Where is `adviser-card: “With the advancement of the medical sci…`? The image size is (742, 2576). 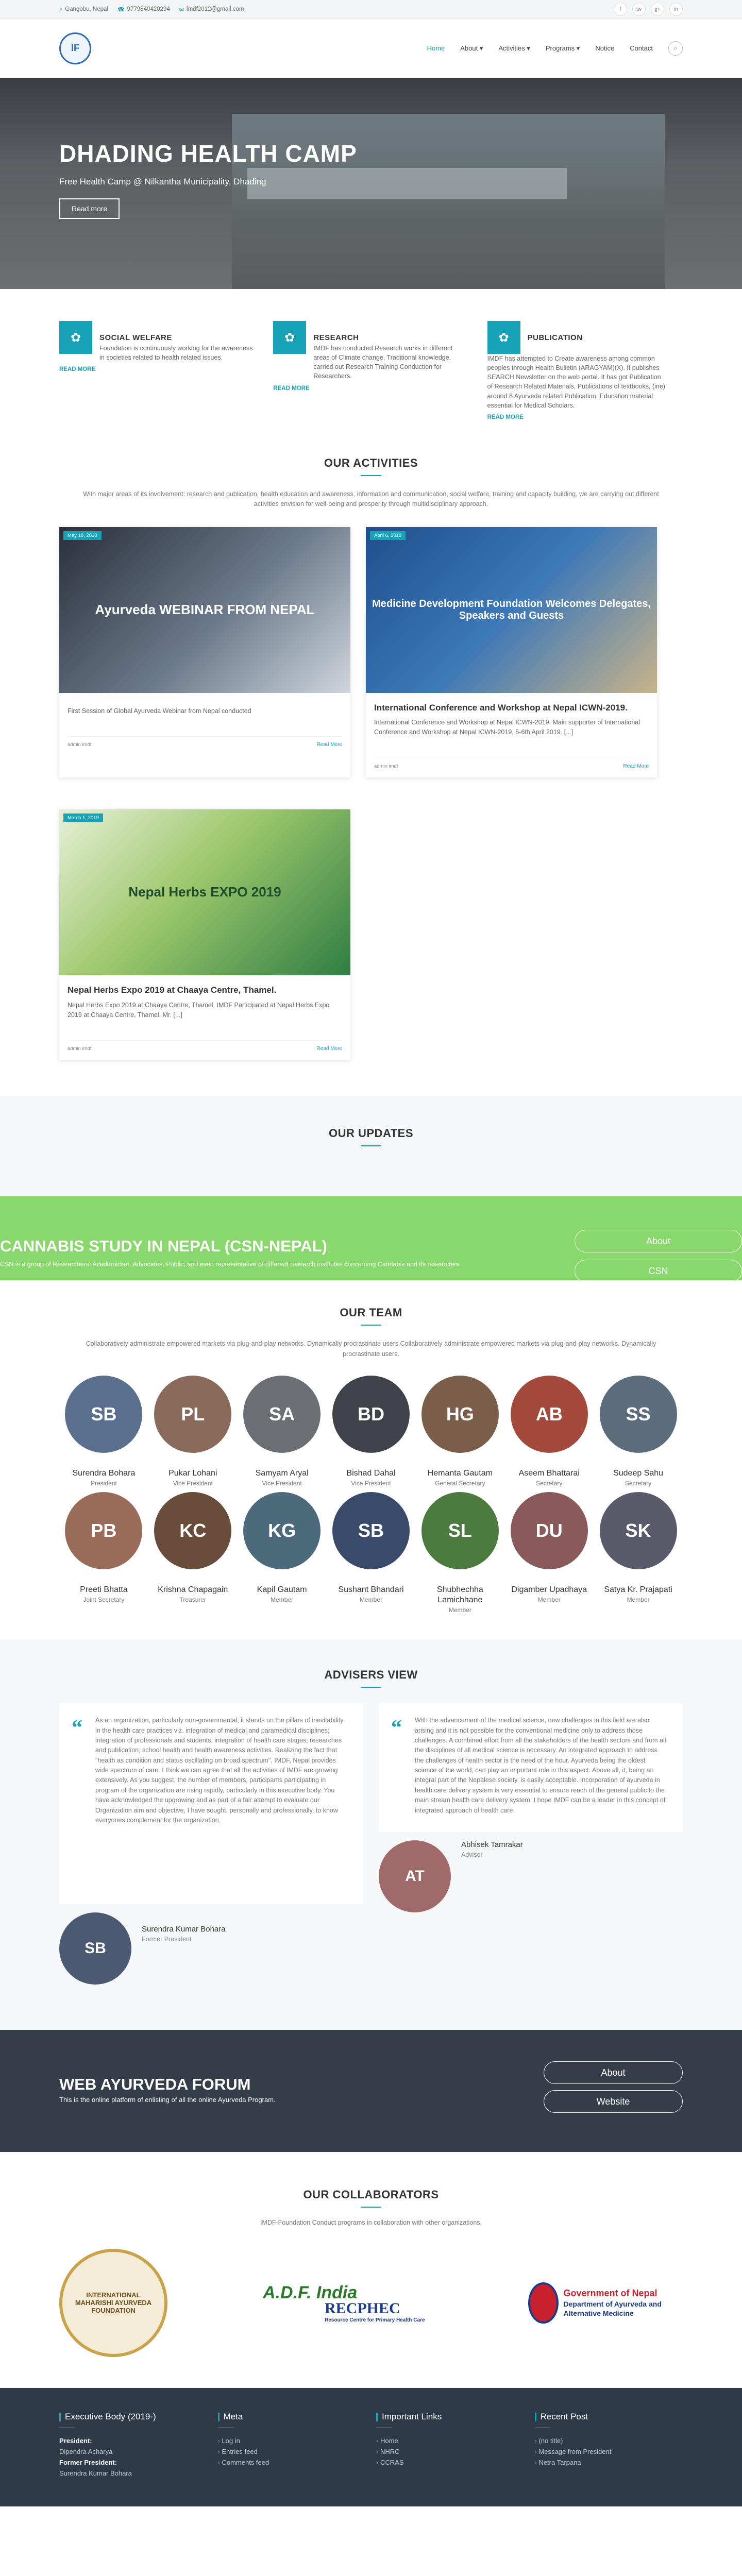 adviser-card: “With the advancement of the medical sci… is located at coordinates (531, 1844).